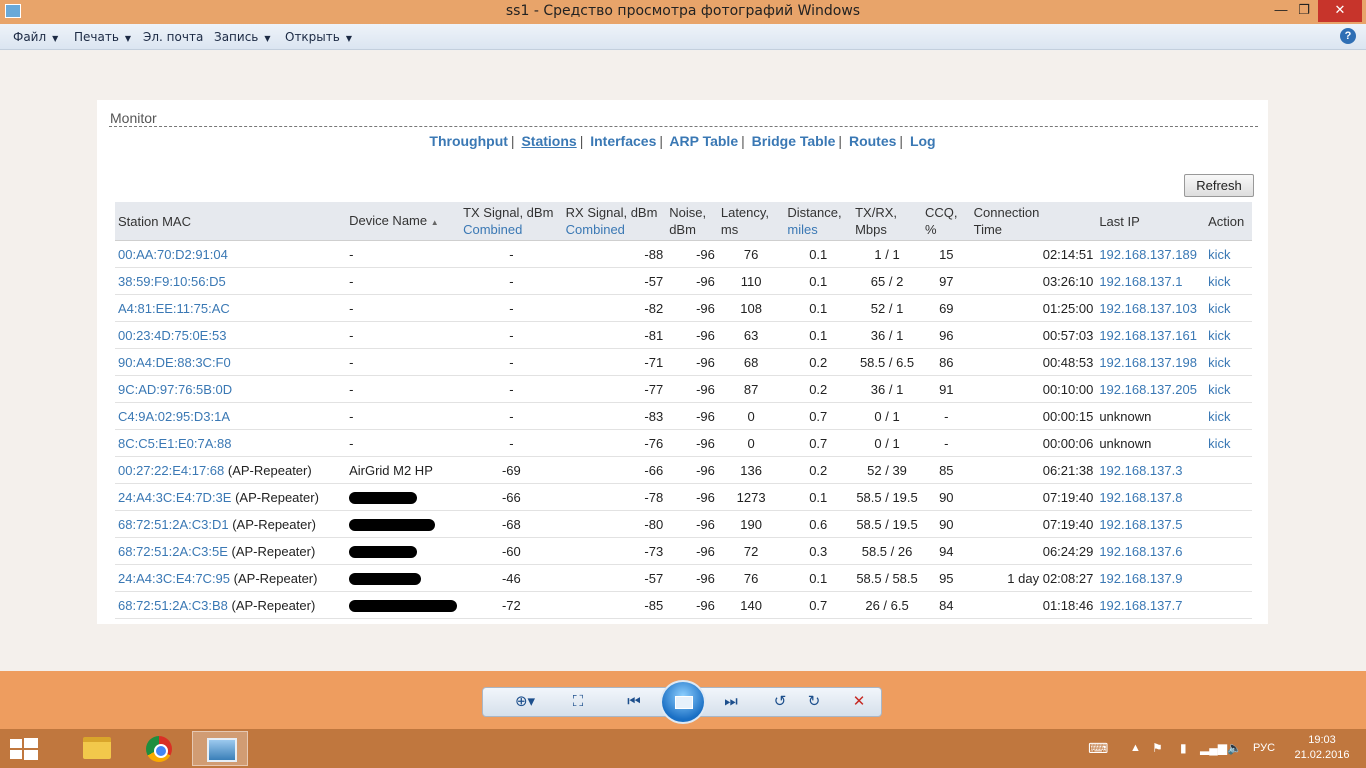 This screenshot has height=768, width=1366. Describe the element at coordinates (318, 37) in the screenshot. I see `menu-open: Открыть ▼` at that location.